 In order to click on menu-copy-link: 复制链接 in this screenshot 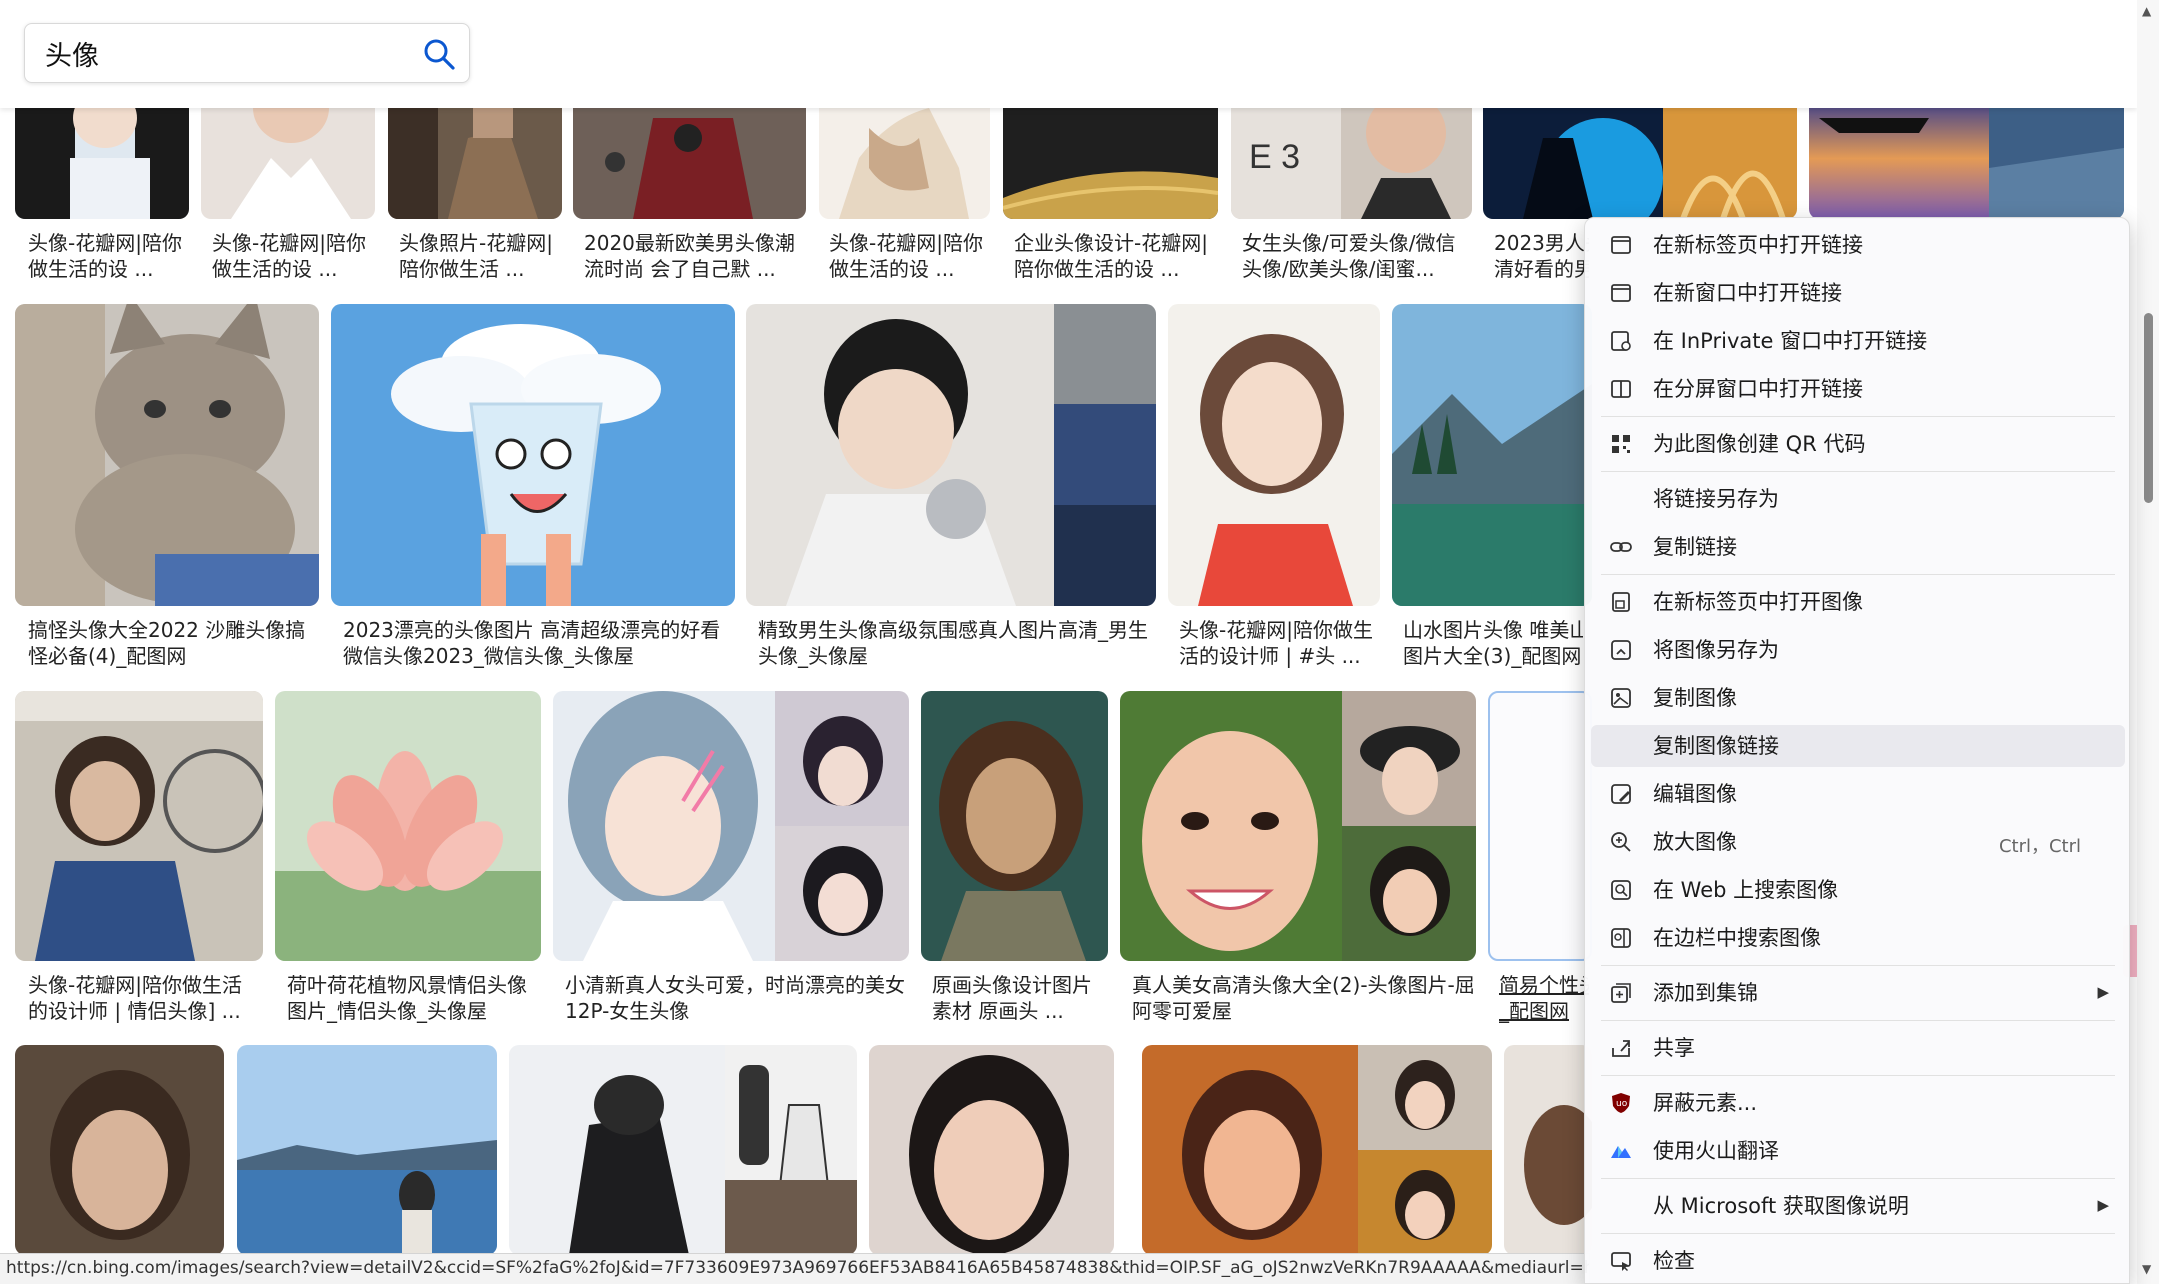, I will do `click(1858, 547)`.